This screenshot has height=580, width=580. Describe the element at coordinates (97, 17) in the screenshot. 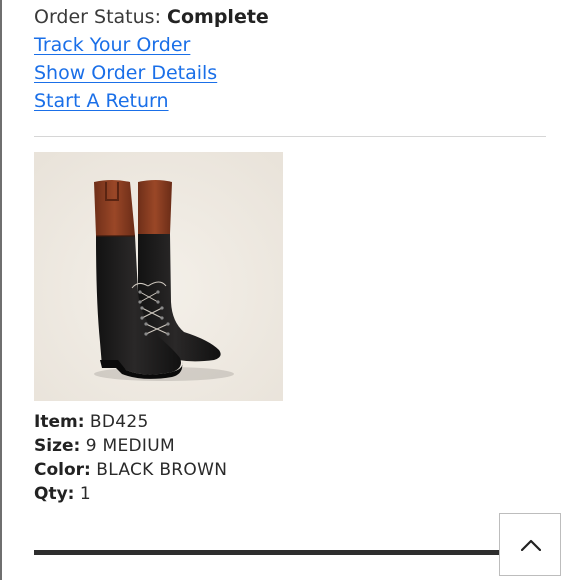

I see `order-status-label: Order Status:` at that location.